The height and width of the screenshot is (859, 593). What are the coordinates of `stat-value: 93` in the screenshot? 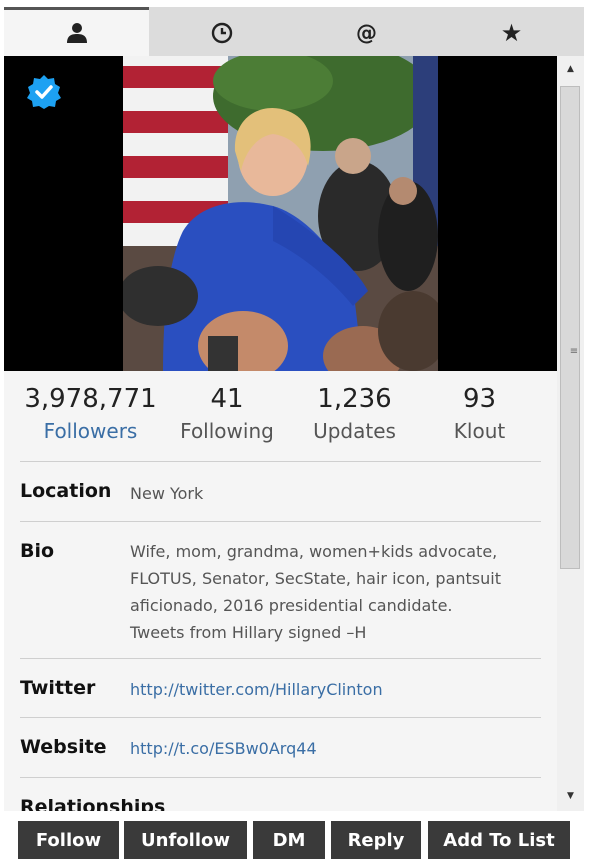 It's located at (479, 399).